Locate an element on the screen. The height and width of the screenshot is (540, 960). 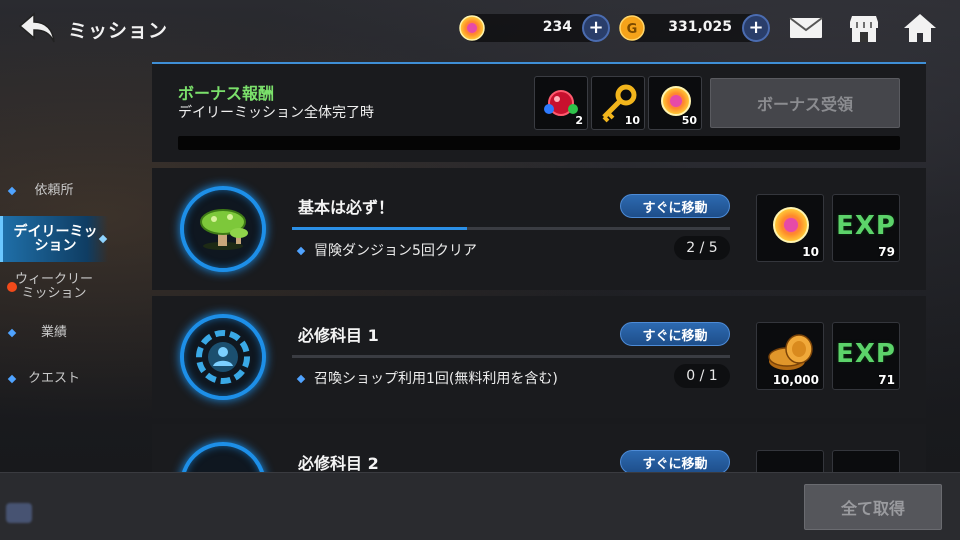
sidebar-item-label: 業績 is located at coordinates (53, 332).